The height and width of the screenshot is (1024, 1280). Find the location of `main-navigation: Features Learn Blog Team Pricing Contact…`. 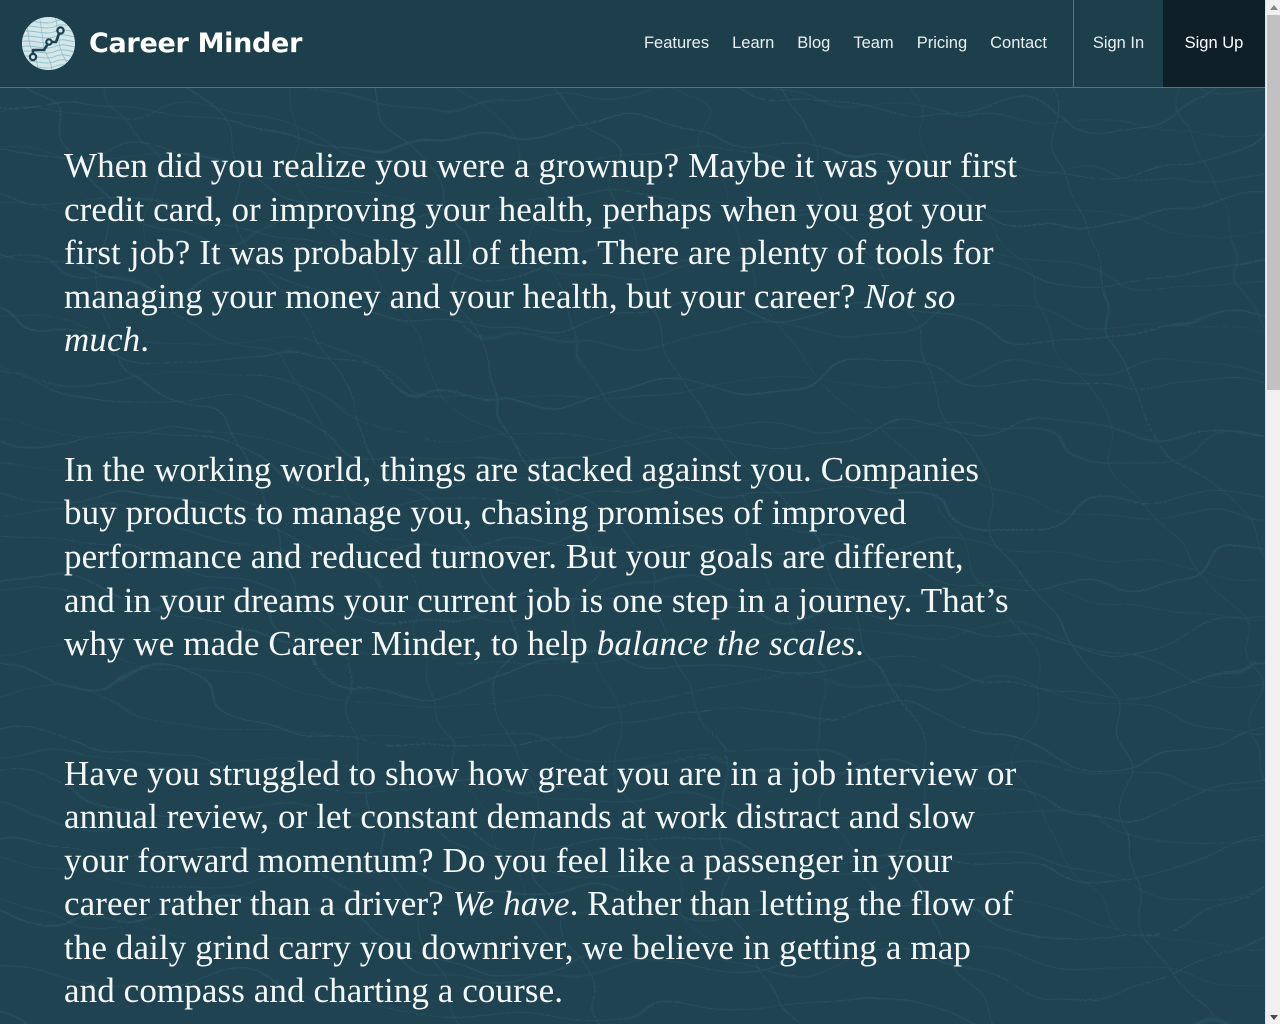

main-navigation: Features Learn Blog Team Pricing Contact… is located at coordinates (954, 43).